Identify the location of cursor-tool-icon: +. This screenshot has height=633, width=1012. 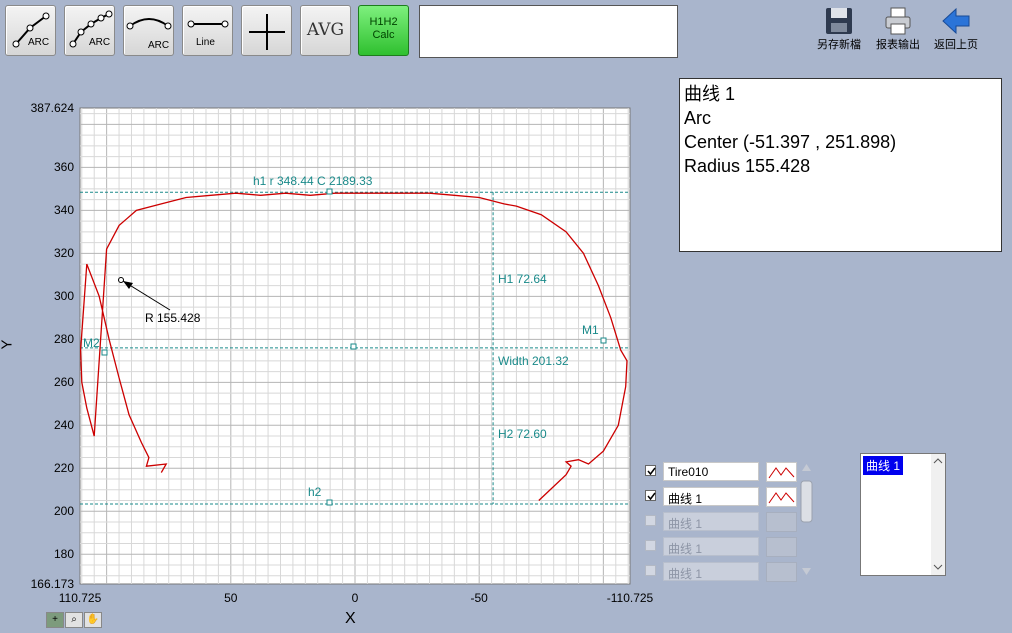
(55, 620).